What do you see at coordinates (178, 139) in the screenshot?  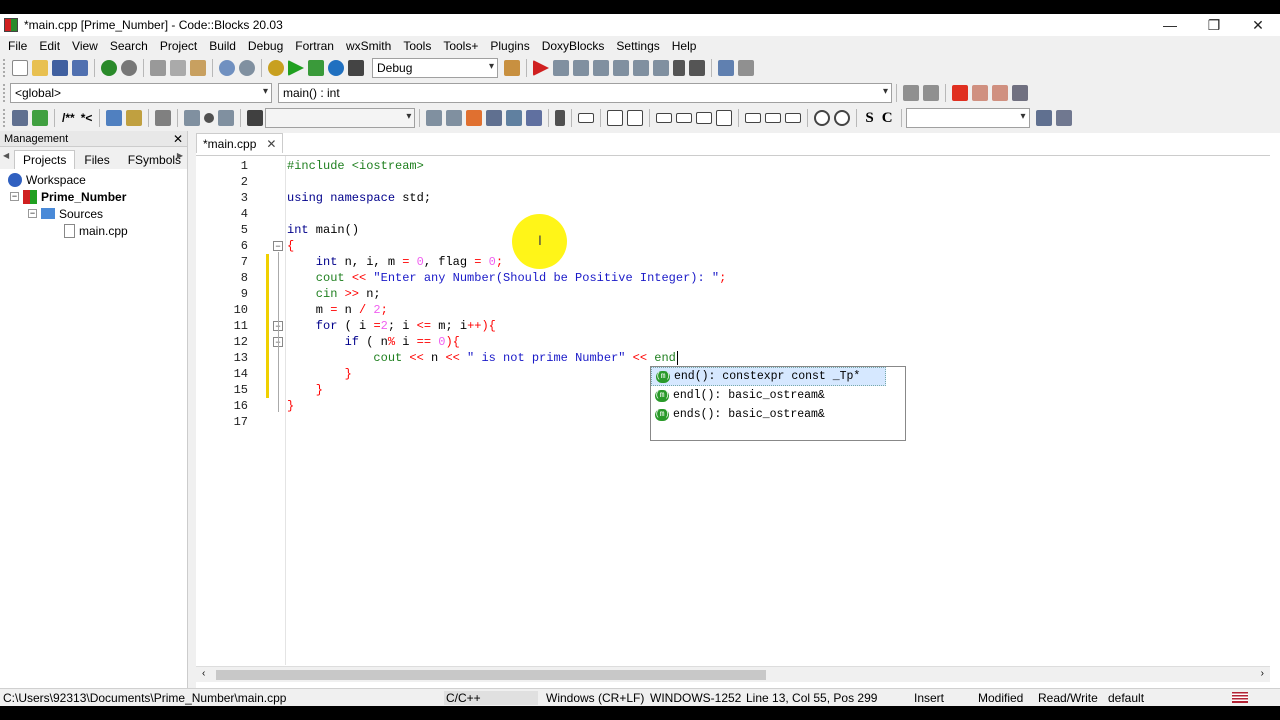 I see `management-close-icon: ✕` at bounding box center [178, 139].